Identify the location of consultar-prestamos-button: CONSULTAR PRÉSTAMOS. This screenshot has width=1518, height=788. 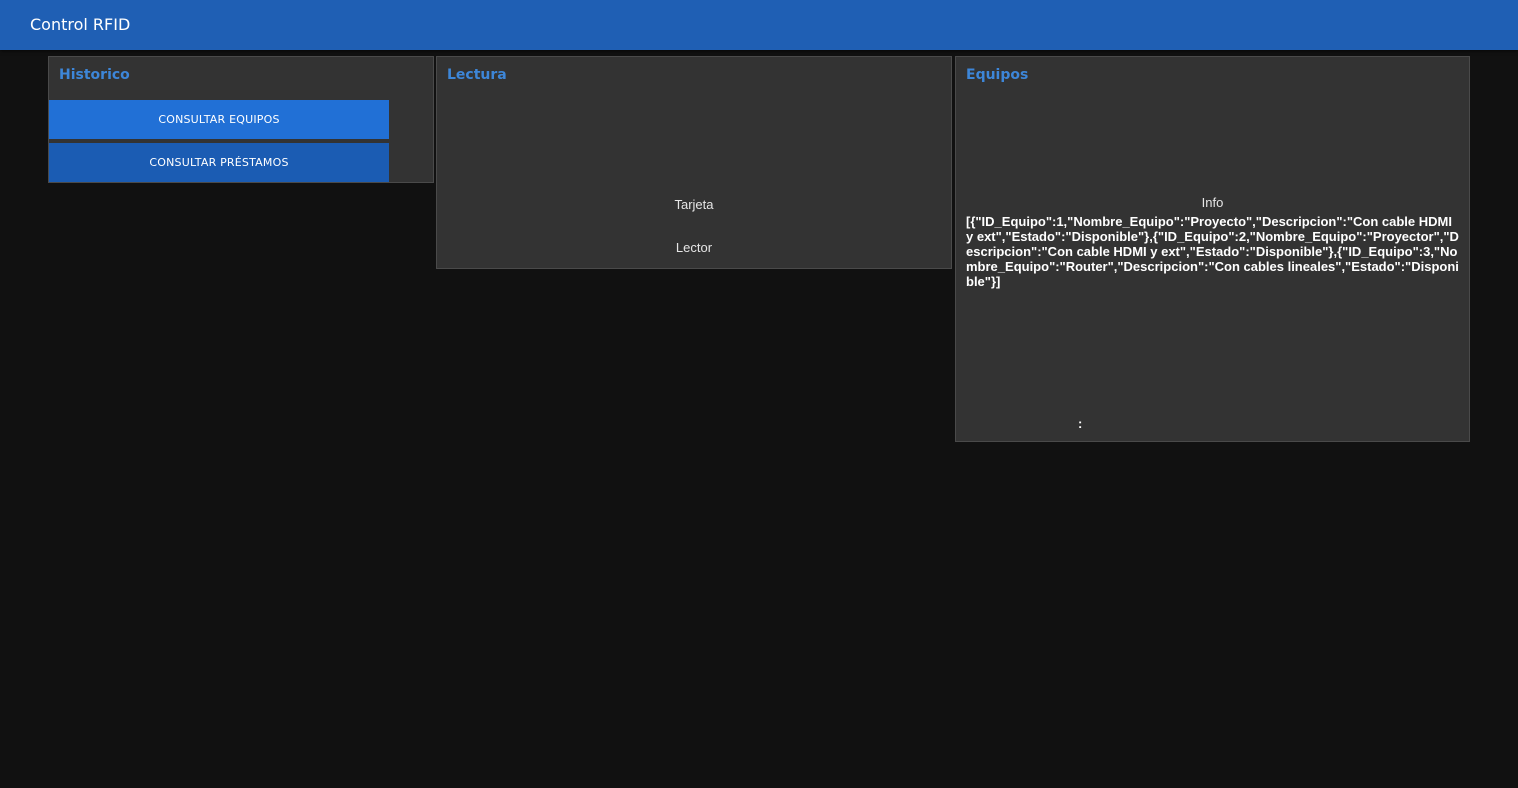
(219, 162).